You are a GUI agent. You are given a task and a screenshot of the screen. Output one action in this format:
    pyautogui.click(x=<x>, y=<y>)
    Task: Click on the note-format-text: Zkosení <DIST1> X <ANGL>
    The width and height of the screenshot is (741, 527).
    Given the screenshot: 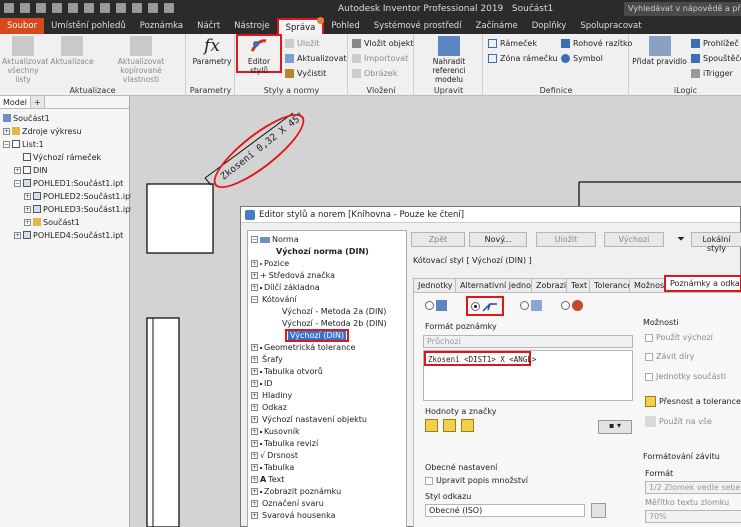 What is the action you would take?
    pyautogui.click(x=480, y=358)
    